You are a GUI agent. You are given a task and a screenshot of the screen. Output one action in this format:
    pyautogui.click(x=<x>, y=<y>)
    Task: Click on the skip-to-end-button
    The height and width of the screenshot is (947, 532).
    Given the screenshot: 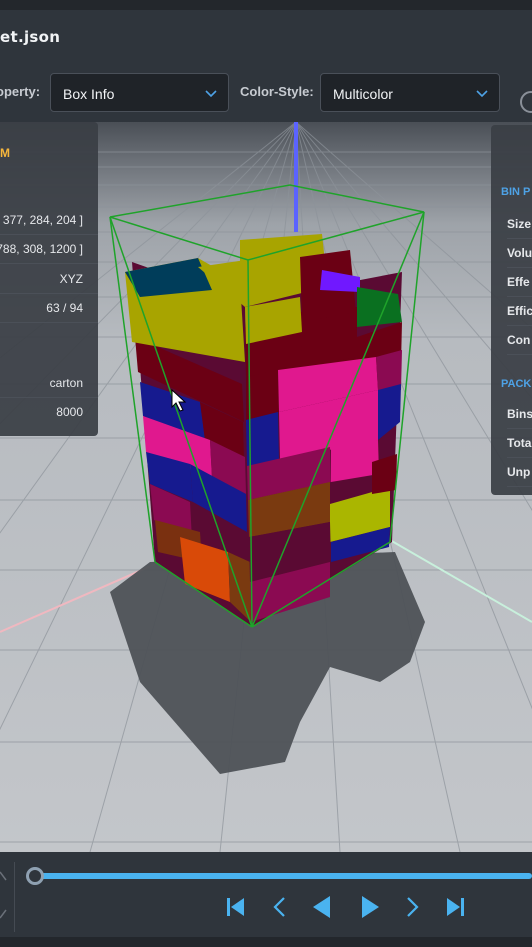 What is the action you would take?
    pyautogui.click(x=456, y=907)
    